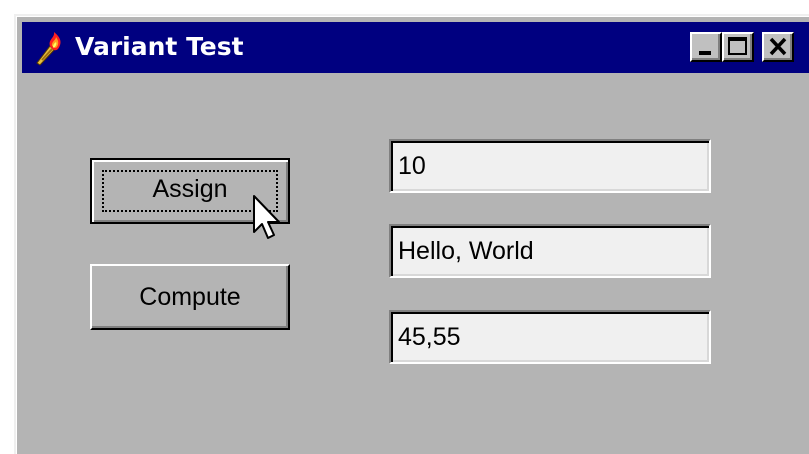 The image size is (809, 454). I want to click on window-title: Variant Test, so click(159, 46).